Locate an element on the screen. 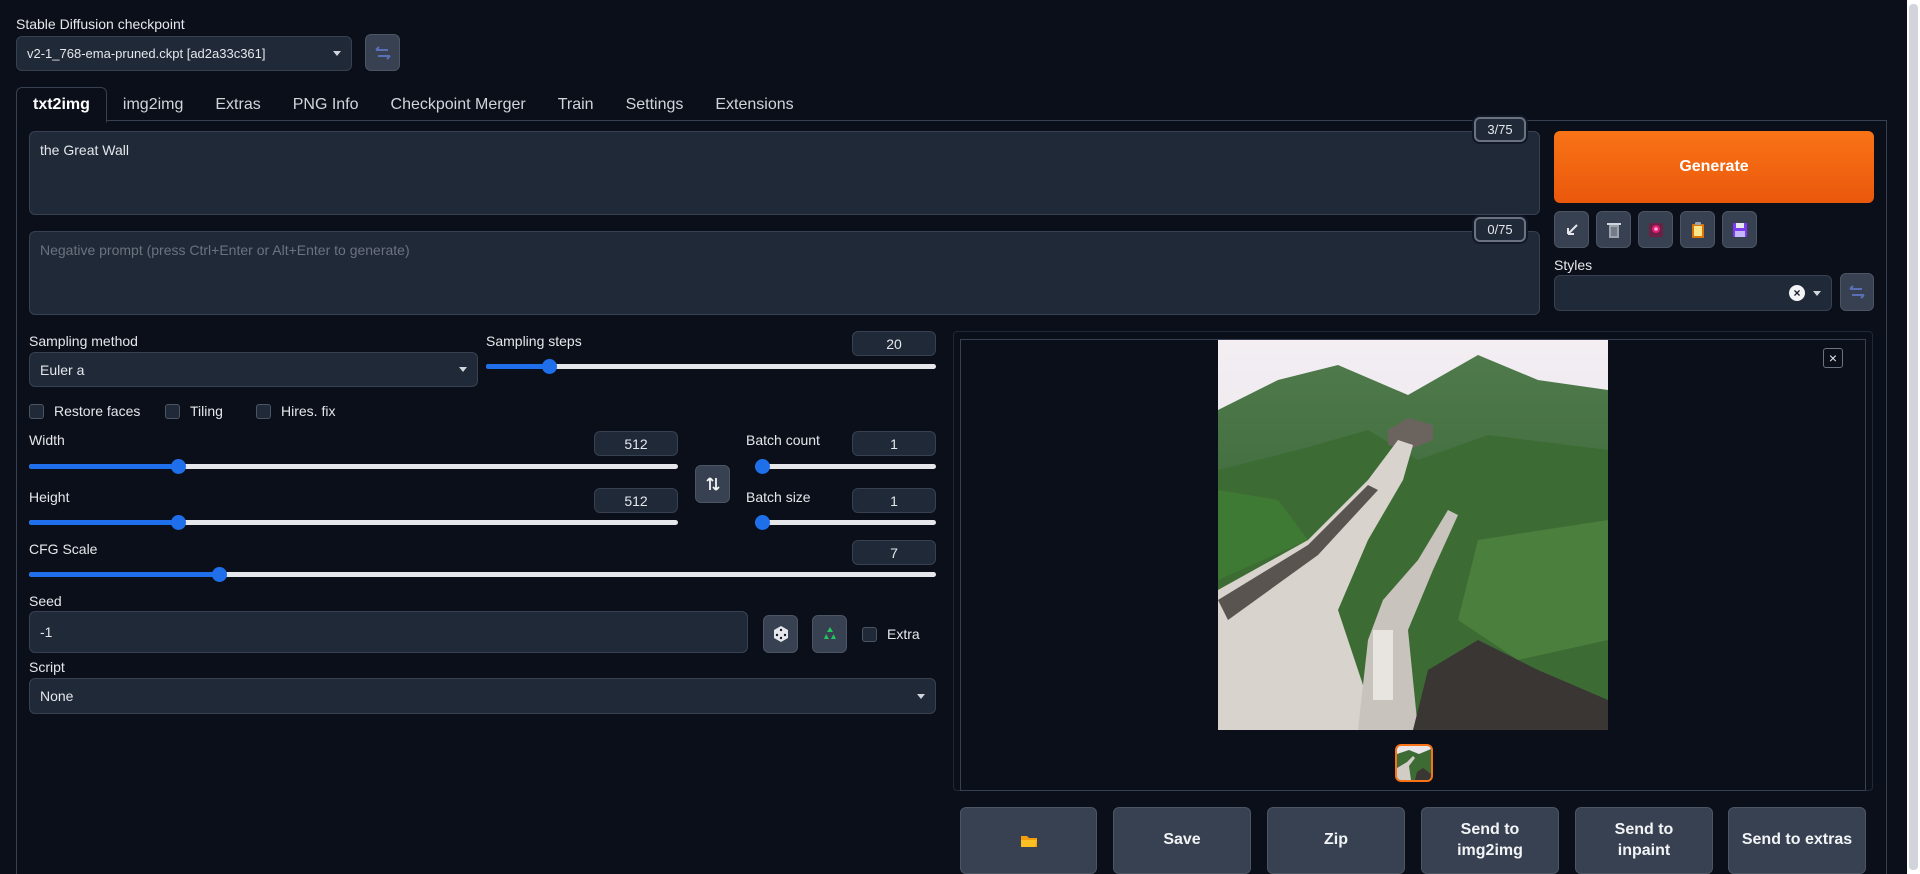  tiling-label: Tiling is located at coordinates (206, 411).